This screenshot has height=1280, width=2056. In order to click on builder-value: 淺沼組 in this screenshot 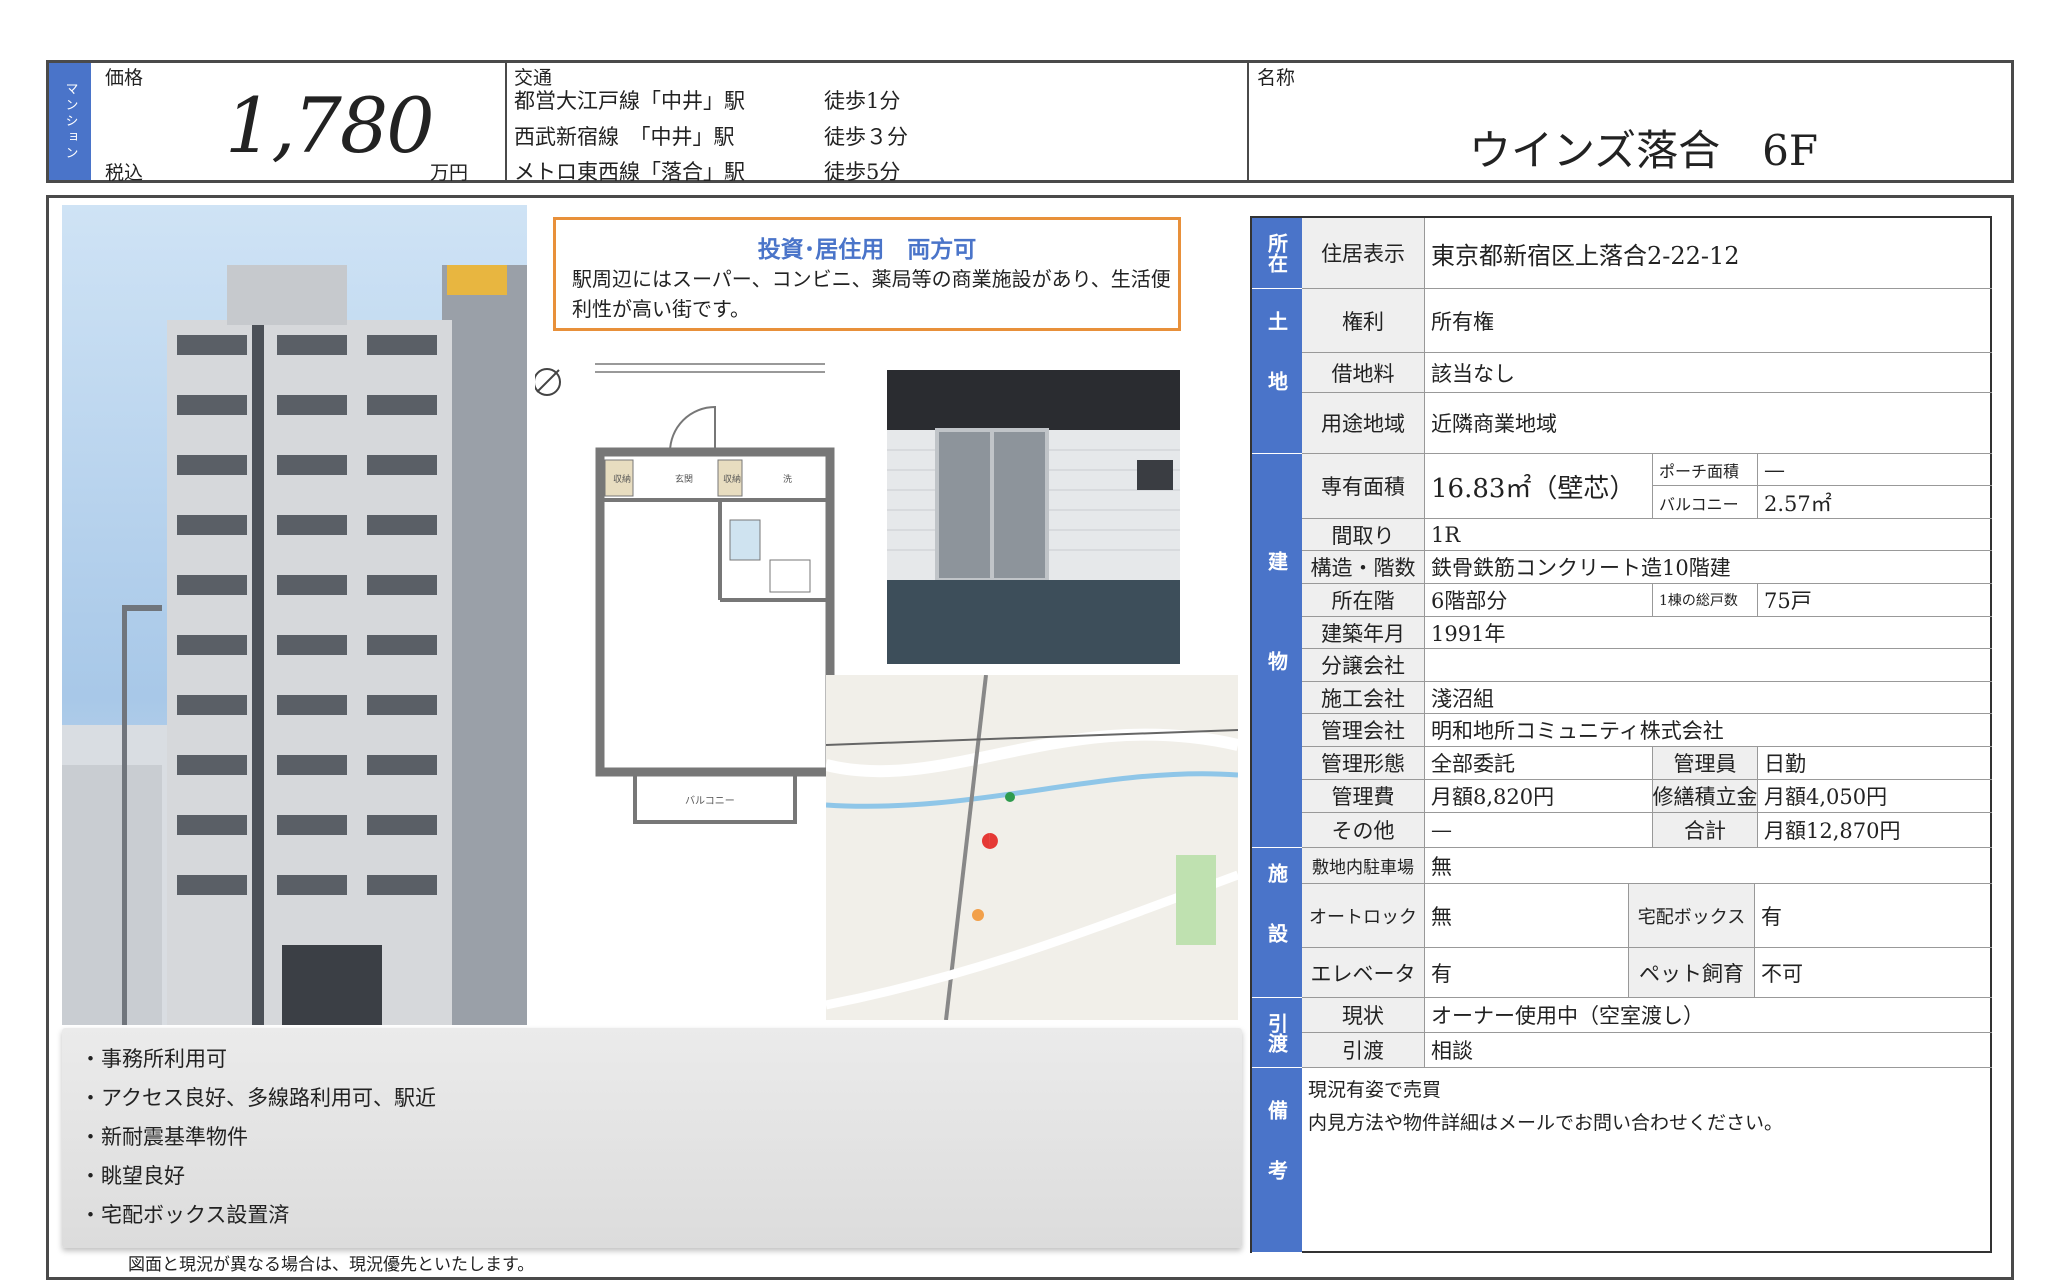, I will do `click(1708, 697)`.